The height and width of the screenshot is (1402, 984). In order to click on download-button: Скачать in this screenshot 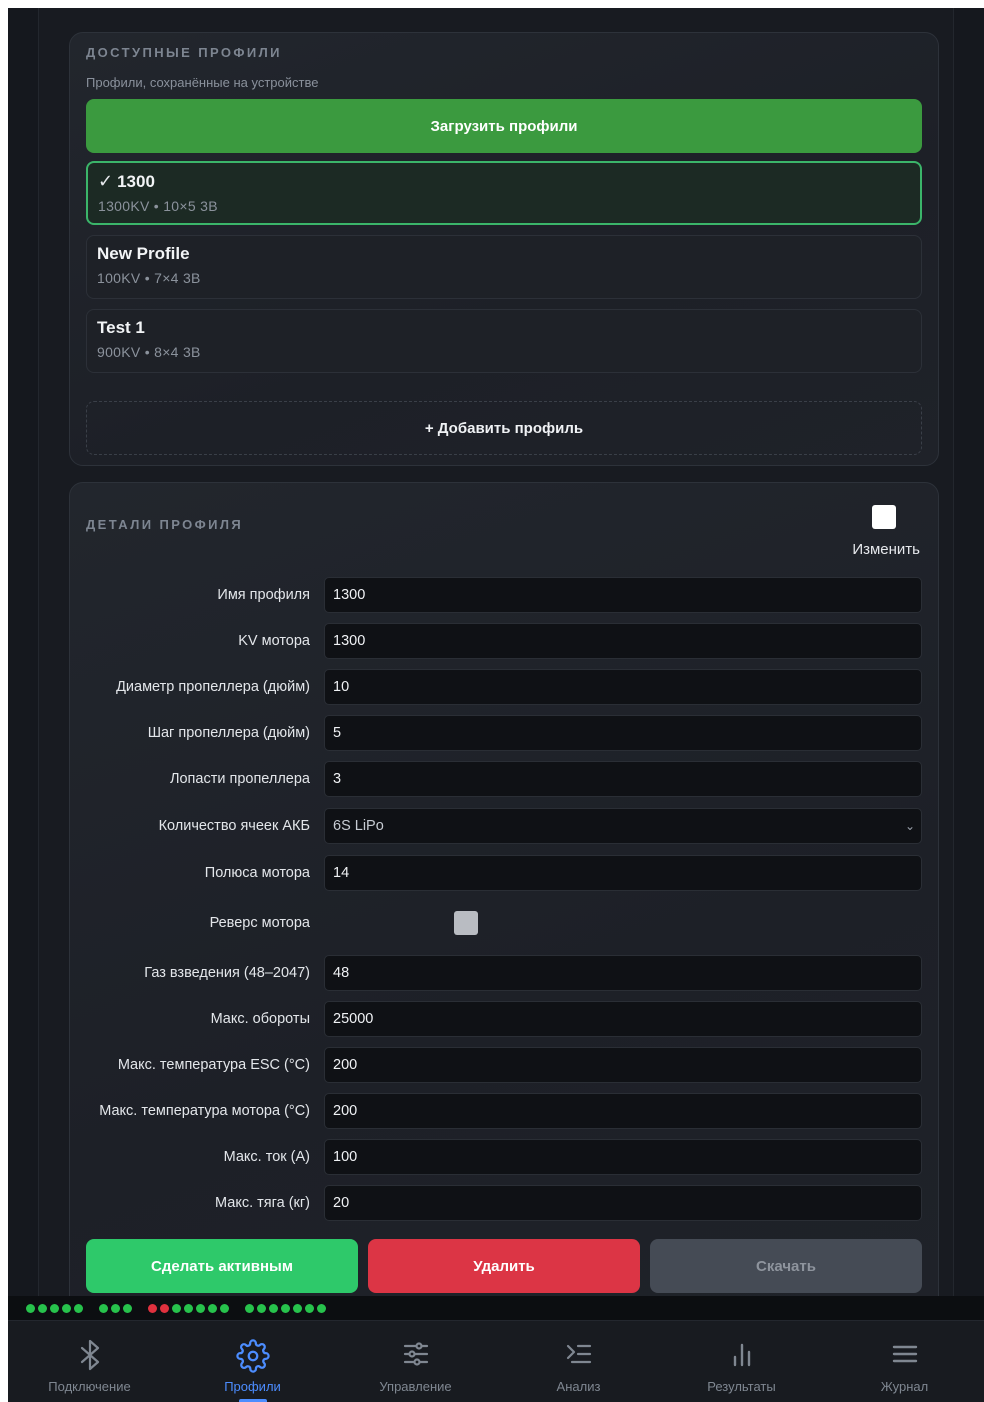, I will do `click(786, 1266)`.